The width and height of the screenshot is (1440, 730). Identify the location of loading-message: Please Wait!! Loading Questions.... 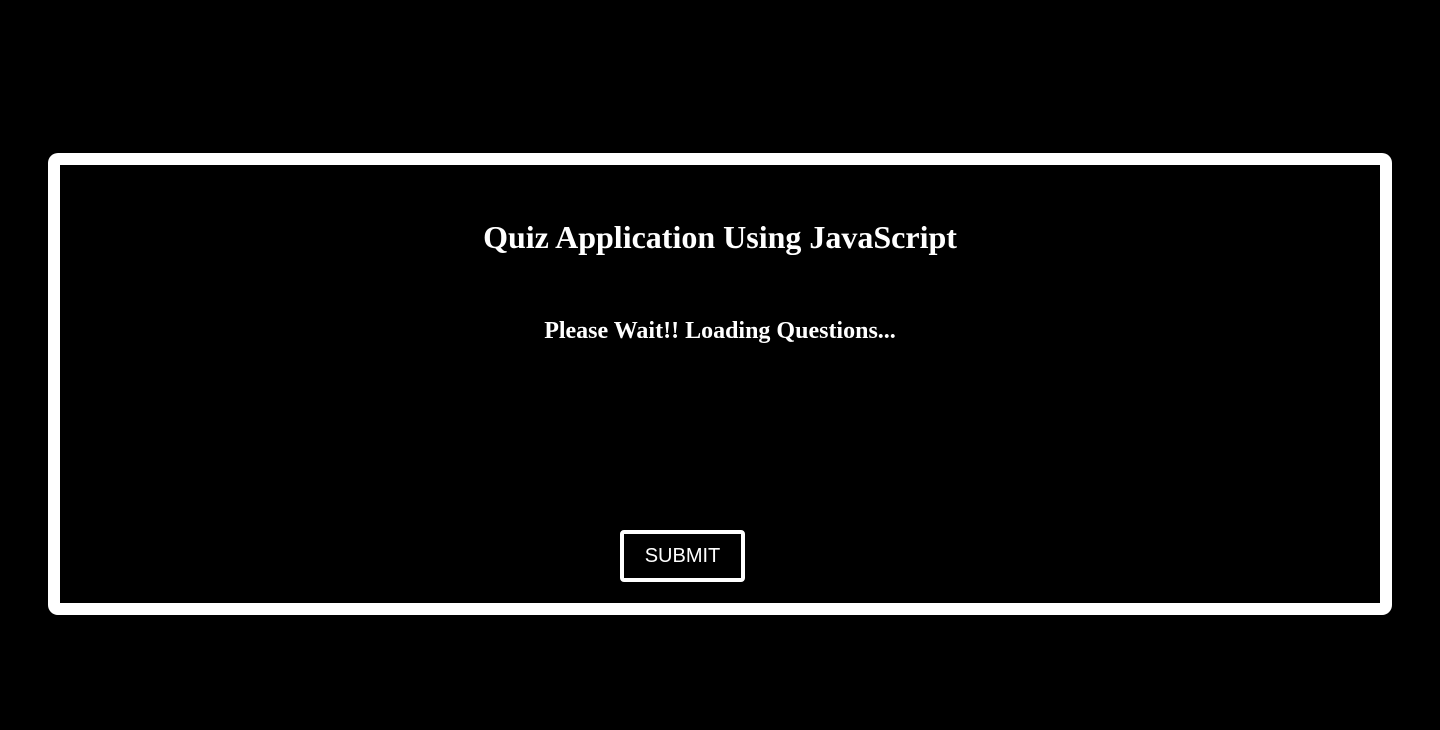
(720, 331).